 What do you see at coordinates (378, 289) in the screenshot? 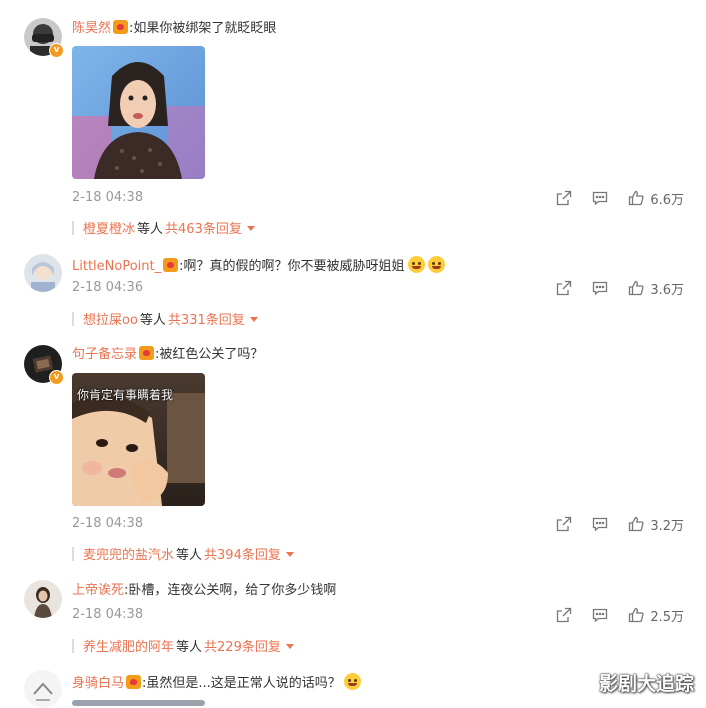
I see `comment-meta: 2-18 04:36 3.6万` at bounding box center [378, 289].